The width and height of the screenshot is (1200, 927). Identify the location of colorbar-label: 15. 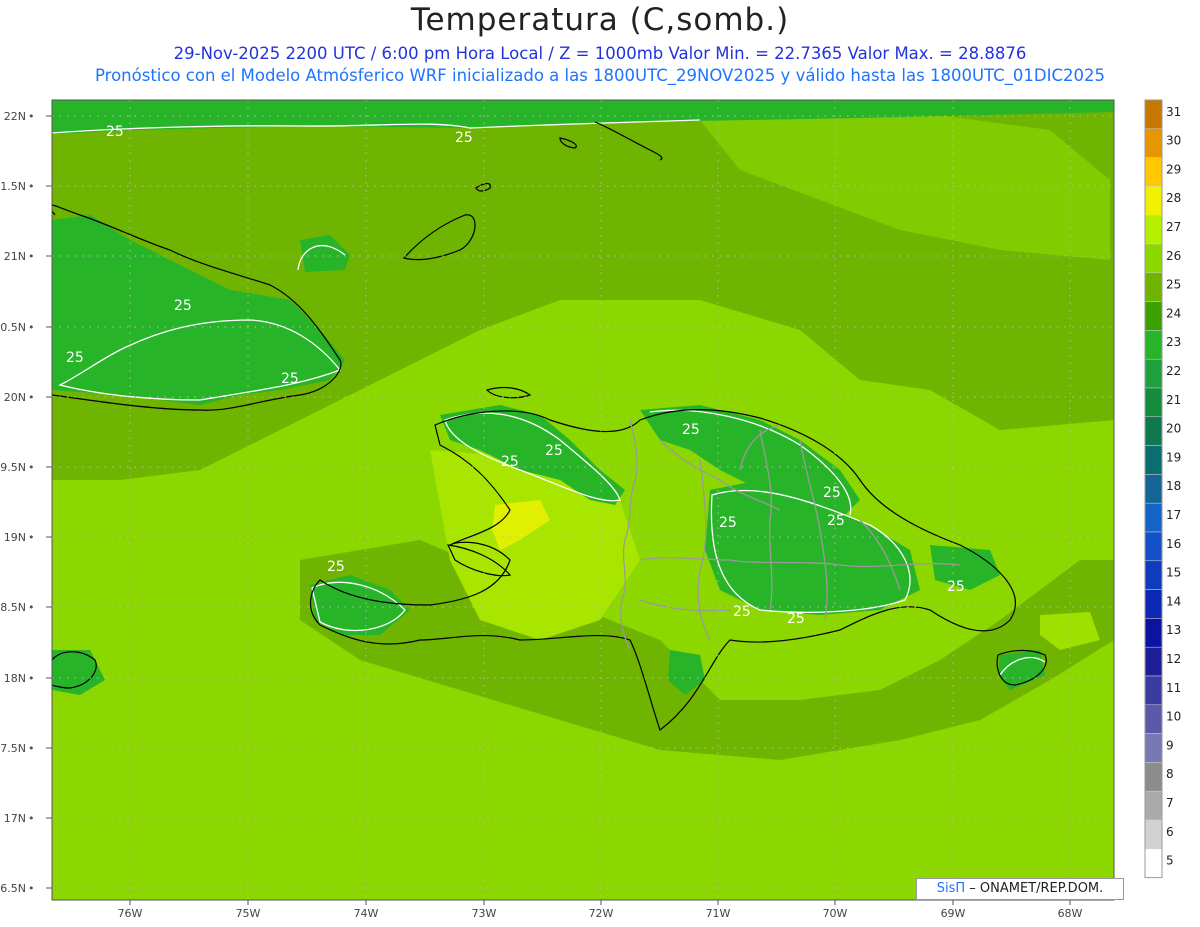
(1173, 573).